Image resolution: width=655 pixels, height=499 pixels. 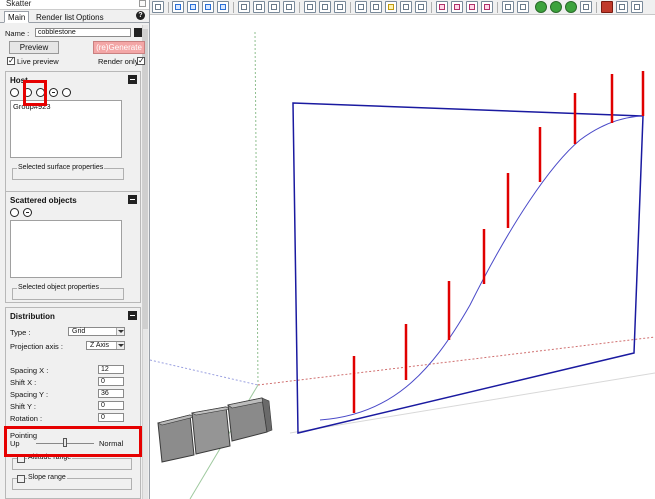 I want to click on highlight-pointing, so click(x=73, y=441).